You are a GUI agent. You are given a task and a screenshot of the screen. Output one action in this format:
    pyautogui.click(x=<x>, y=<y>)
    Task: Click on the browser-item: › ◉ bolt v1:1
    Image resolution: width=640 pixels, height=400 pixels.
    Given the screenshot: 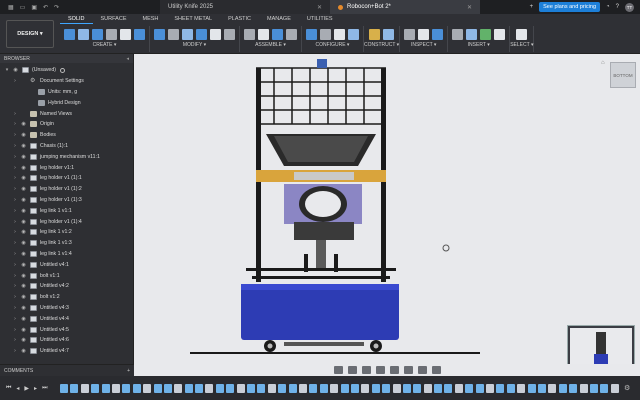 What is the action you would take?
    pyautogui.click(x=66, y=275)
    